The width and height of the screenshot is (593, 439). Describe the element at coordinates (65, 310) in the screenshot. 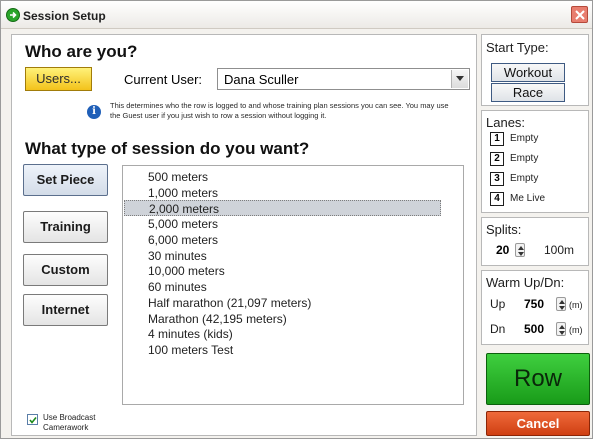

I see `internet-button: Internet` at that location.